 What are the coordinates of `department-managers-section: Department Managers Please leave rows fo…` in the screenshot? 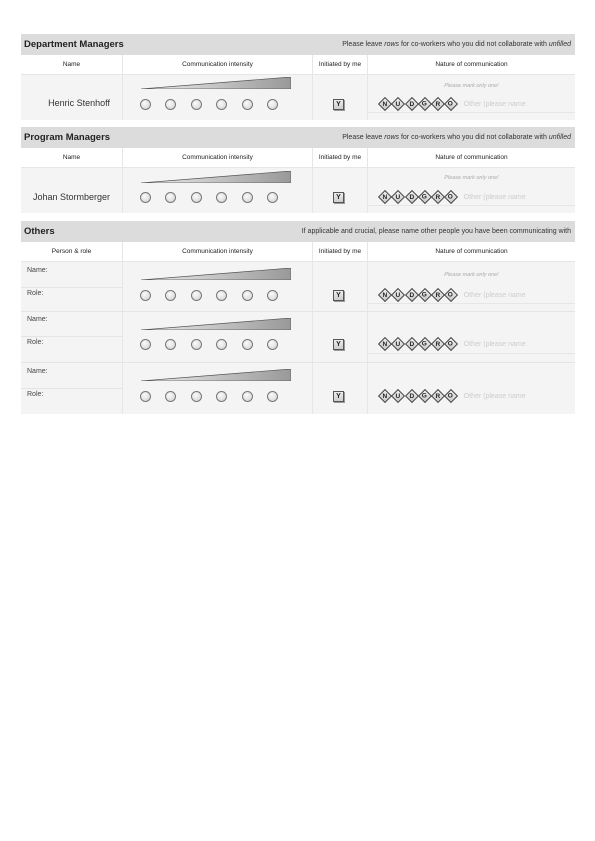 It's located at (298, 77).